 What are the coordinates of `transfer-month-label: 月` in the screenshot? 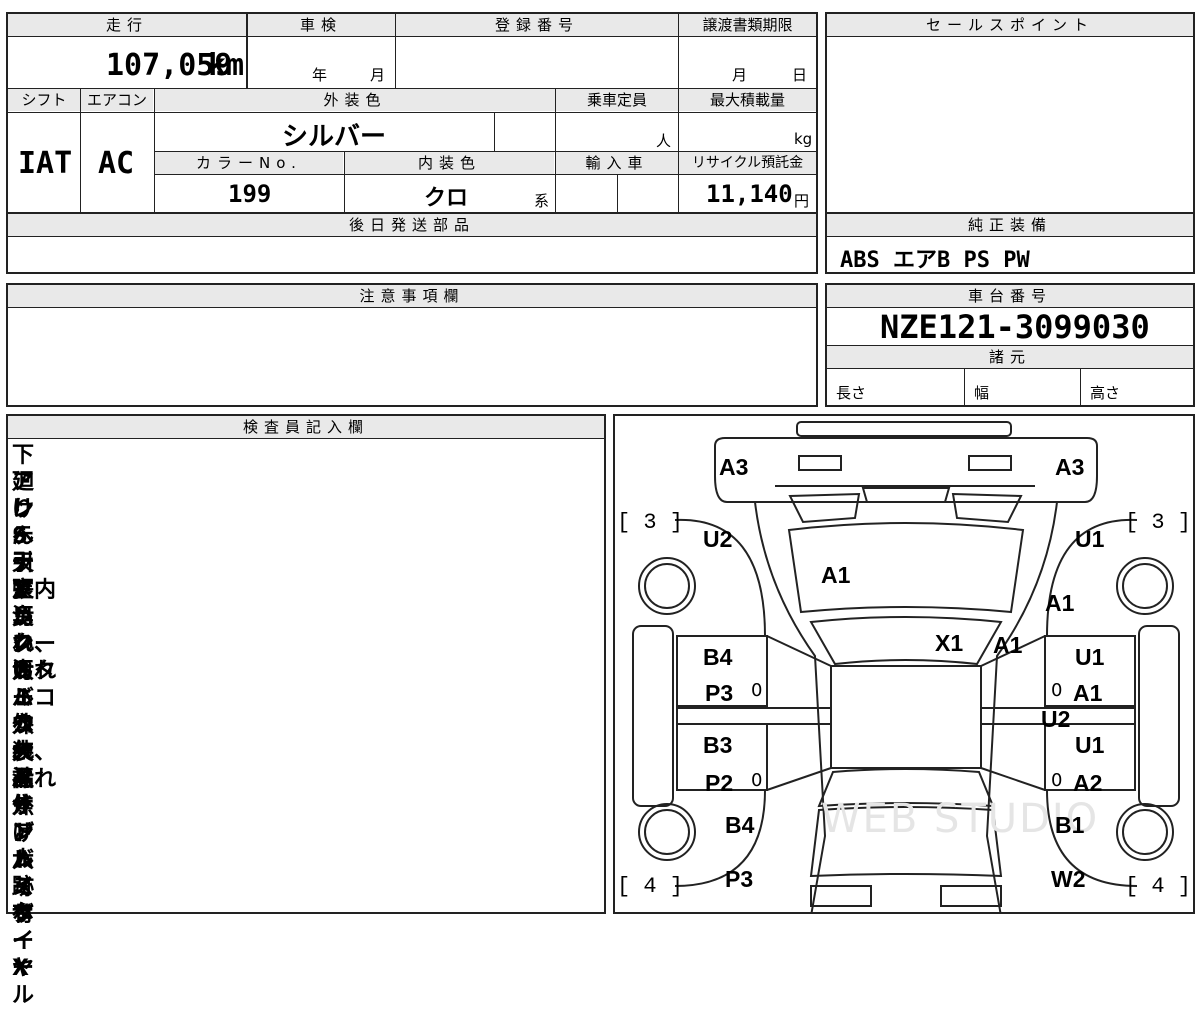 It's located at (740, 75).